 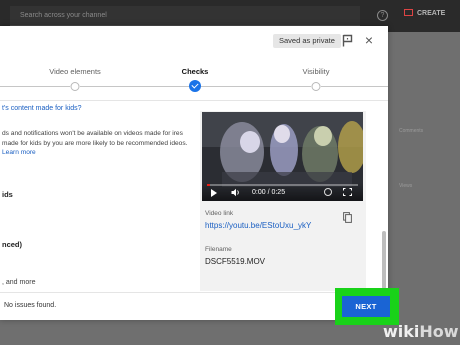 I want to click on video-link-label: Video link, so click(x=219, y=213).